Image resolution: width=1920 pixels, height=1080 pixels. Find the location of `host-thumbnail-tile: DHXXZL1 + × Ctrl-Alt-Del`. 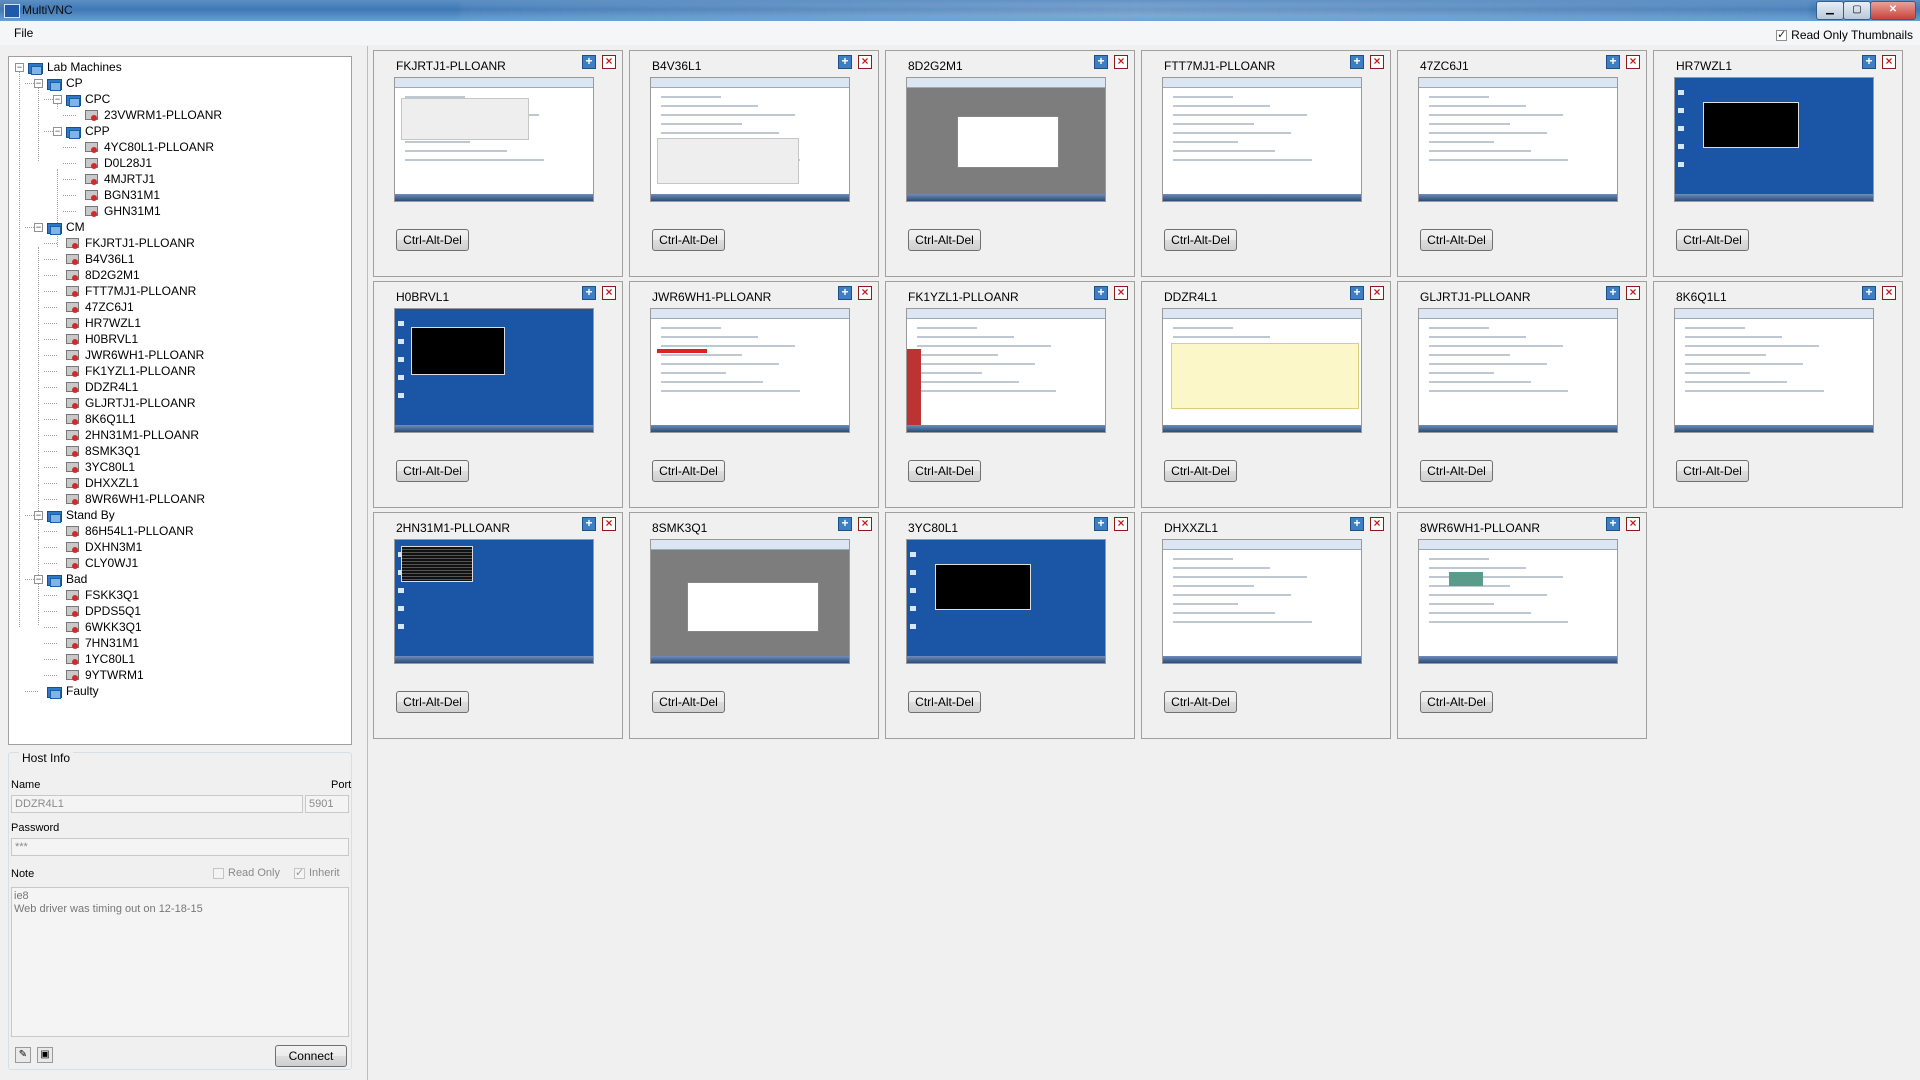

host-thumbnail-tile: DHXXZL1 + × Ctrl-Alt-Del is located at coordinates (1266, 625).